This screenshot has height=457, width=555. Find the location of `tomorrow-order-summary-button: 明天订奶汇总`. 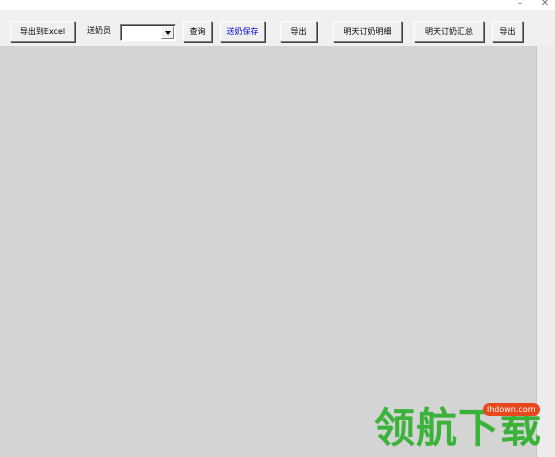

tomorrow-order-summary-button: 明天订奶汇总 is located at coordinates (449, 31).